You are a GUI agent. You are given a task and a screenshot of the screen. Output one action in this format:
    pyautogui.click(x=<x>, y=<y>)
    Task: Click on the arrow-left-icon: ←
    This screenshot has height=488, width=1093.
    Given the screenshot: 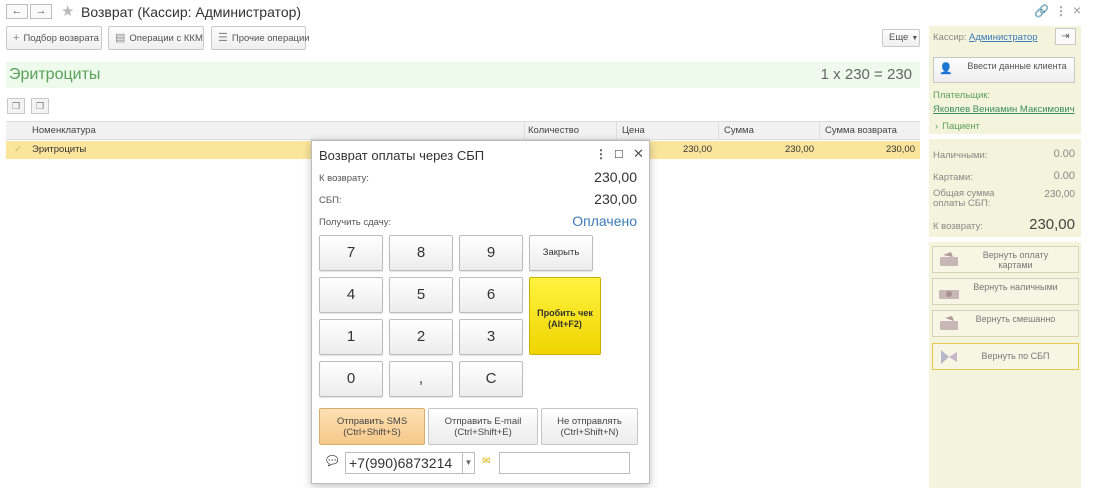 What is the action you would take?
    pyautogui.click(x=17, y=11)
    